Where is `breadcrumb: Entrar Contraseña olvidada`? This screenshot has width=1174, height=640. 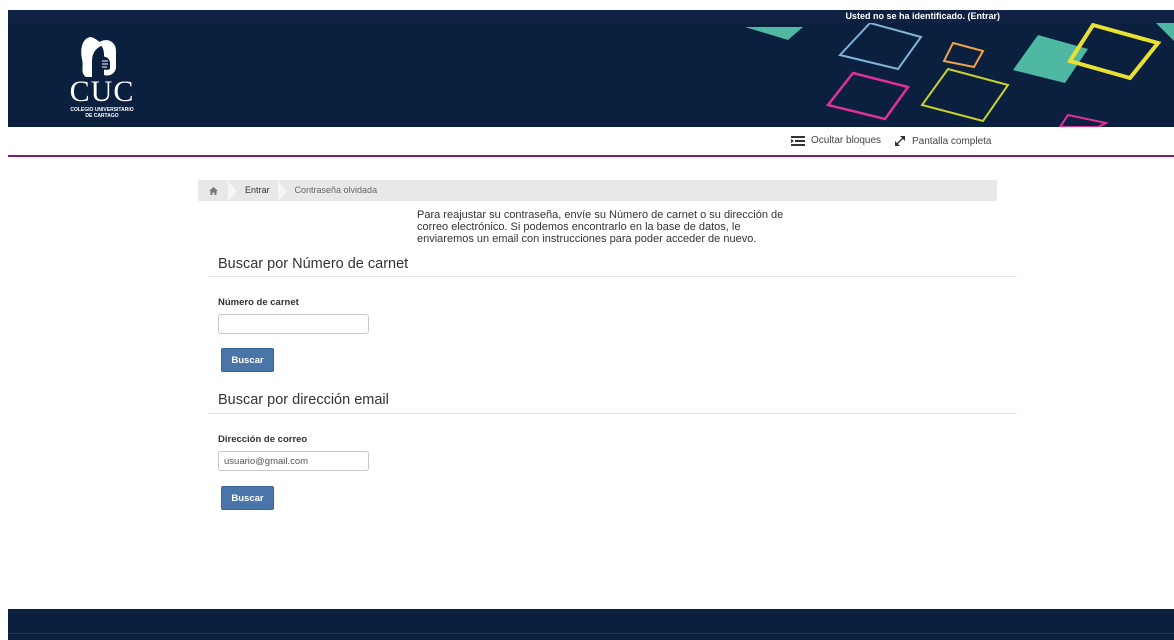 breadcrumb: Entrar Contraseña olvidada is located at coordinates (597, 190).